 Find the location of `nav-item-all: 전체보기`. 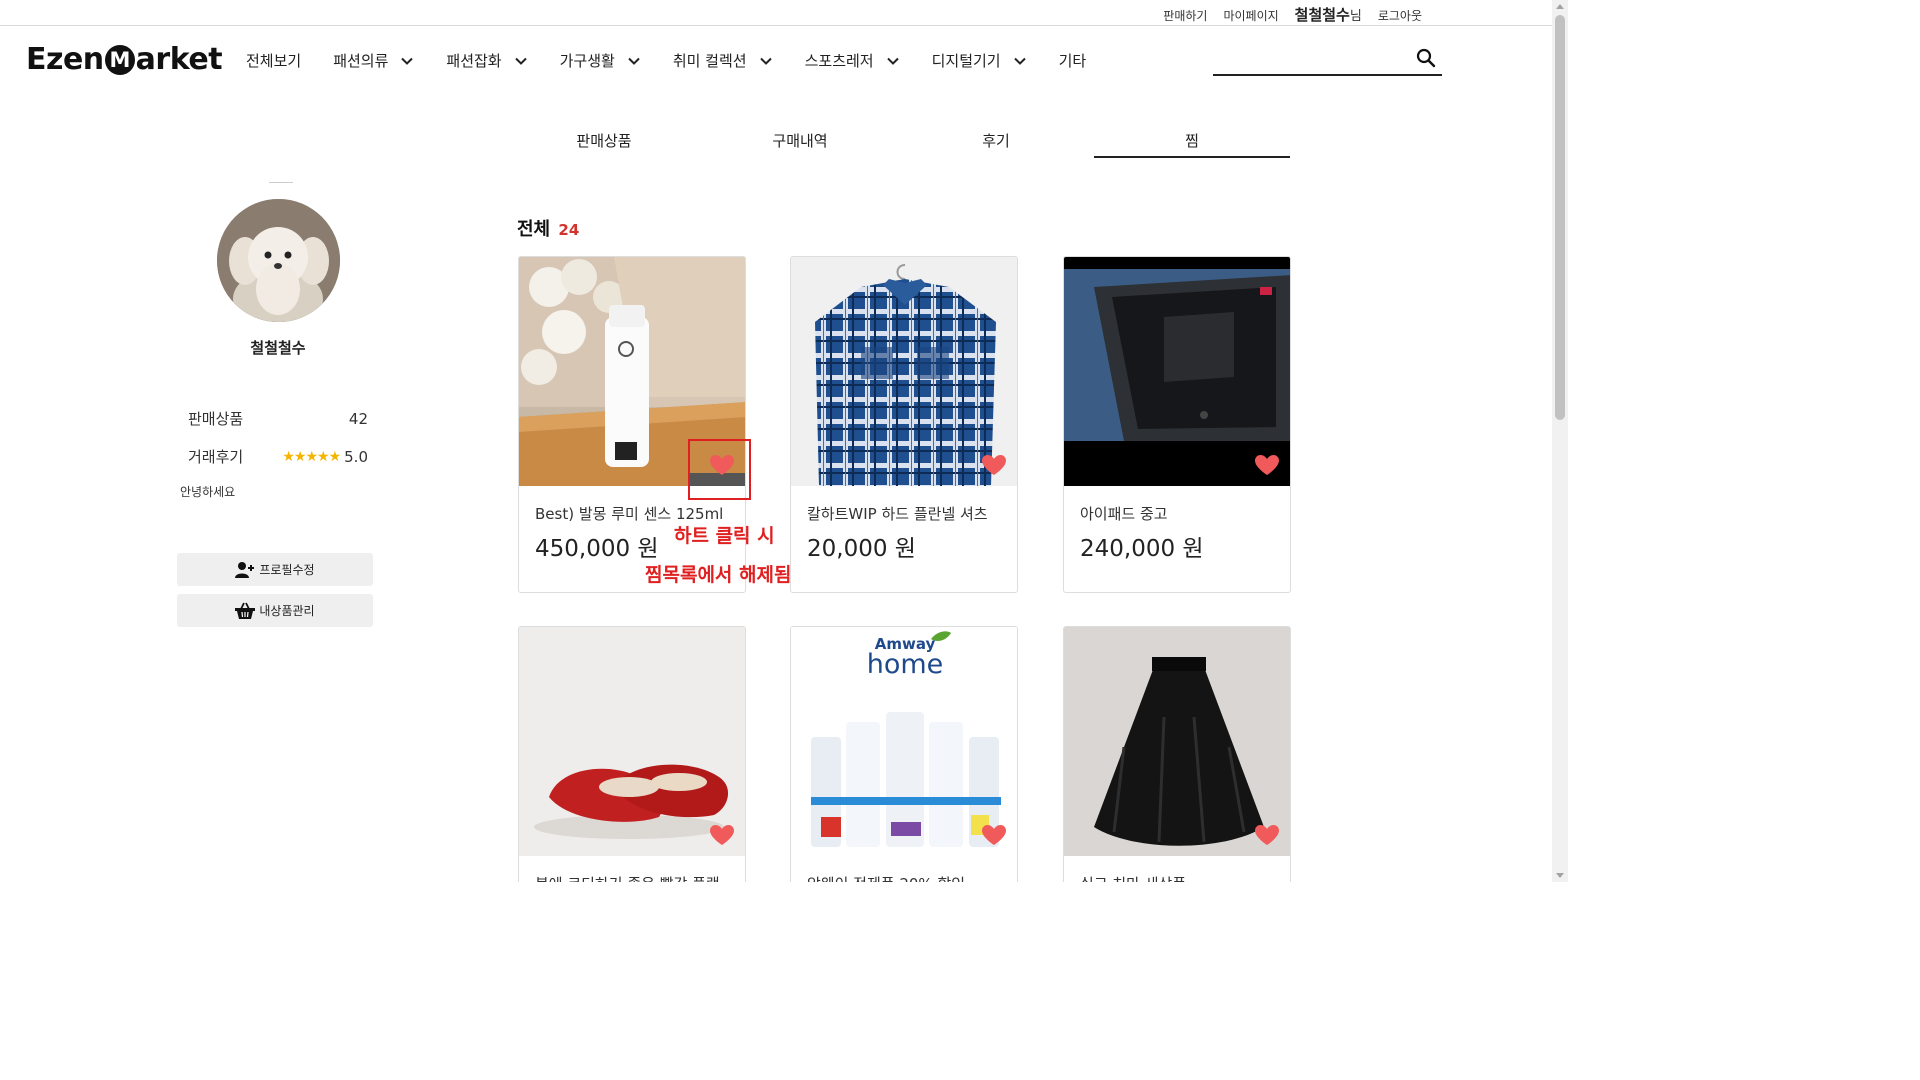

nav-item-all: 전체보기 is located at coordinates (273, 60).